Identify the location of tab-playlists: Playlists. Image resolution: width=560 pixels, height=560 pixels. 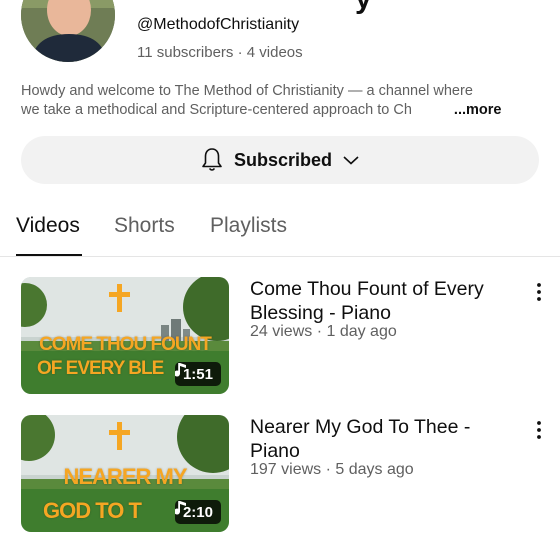
(248, 226).